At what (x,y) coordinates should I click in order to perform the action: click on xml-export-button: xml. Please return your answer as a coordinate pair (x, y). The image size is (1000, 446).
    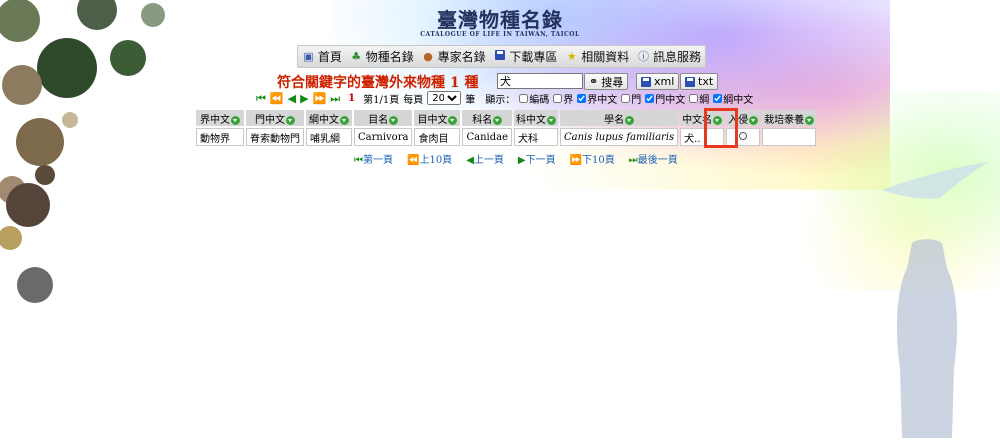
    Looking at the image, I should click on (658, 81).